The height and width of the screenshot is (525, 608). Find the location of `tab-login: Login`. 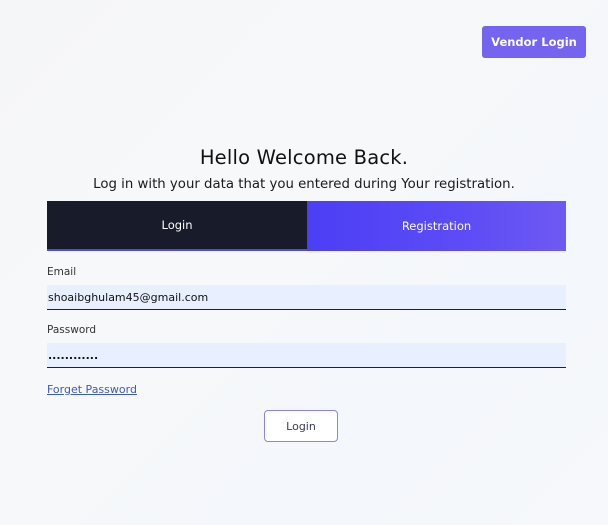

tab-login: Login is located at coordinates (177, 226).